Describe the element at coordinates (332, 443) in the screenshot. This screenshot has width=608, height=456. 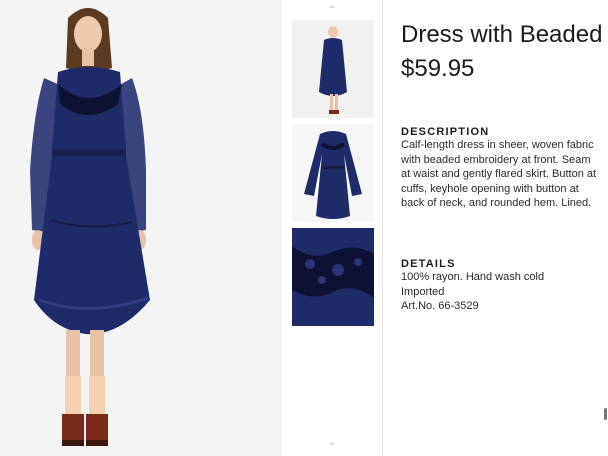
I see `chevron-down-icon: ⌄` at that location.